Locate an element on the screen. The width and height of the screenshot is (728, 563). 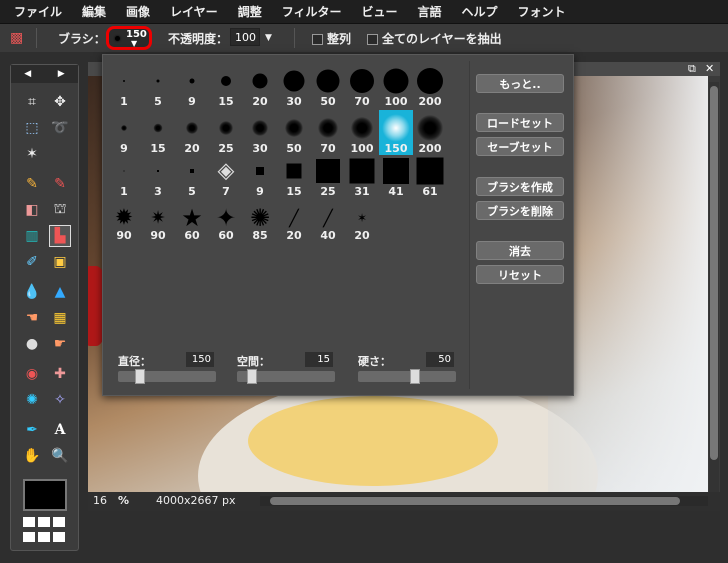
dodge-tool-icon: ● is located at coordinates (32, 344).